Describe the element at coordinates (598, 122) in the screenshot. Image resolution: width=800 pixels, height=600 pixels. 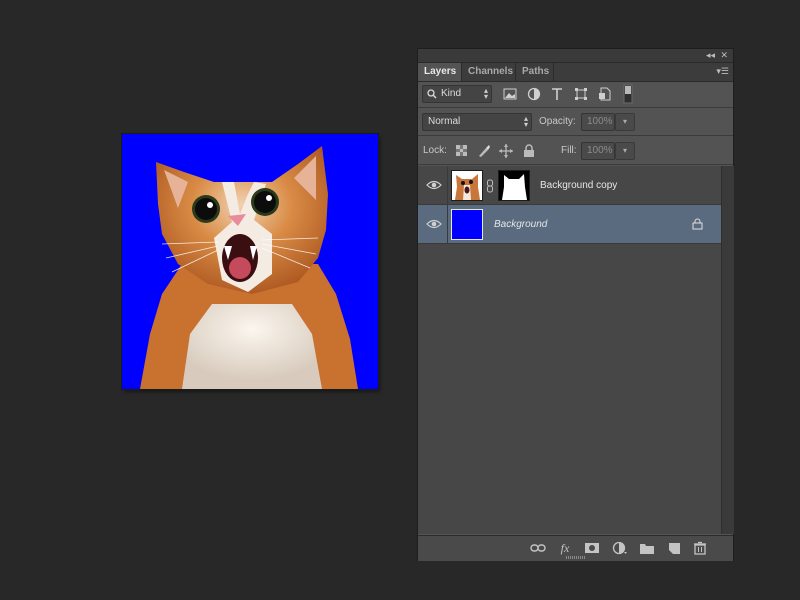
I see `opacity-field: 100%` at that location.